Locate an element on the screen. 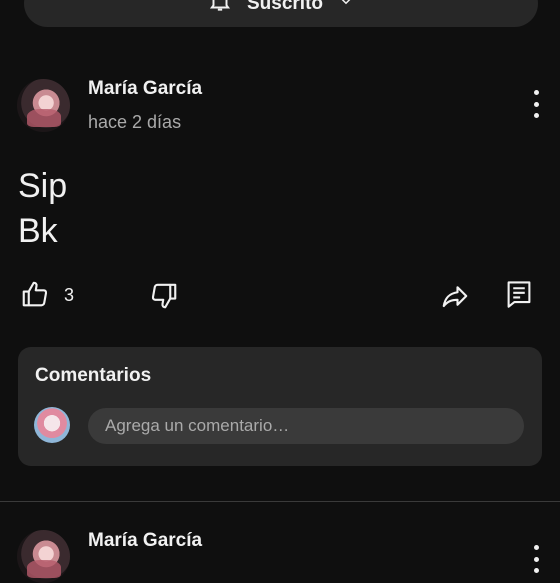 The image size is (560, 583). subscribed-label: Suscrito is located at coordinates (285, 7).